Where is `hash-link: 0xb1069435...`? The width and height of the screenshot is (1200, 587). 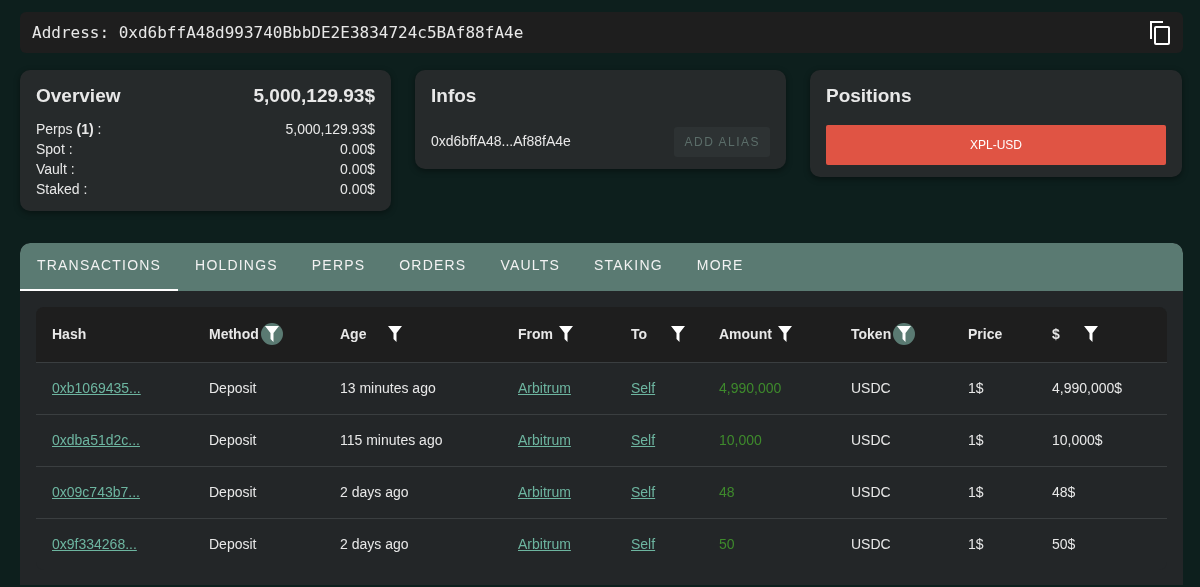 hash-link: 0xb1069435... is located at coordinates (96, 388).